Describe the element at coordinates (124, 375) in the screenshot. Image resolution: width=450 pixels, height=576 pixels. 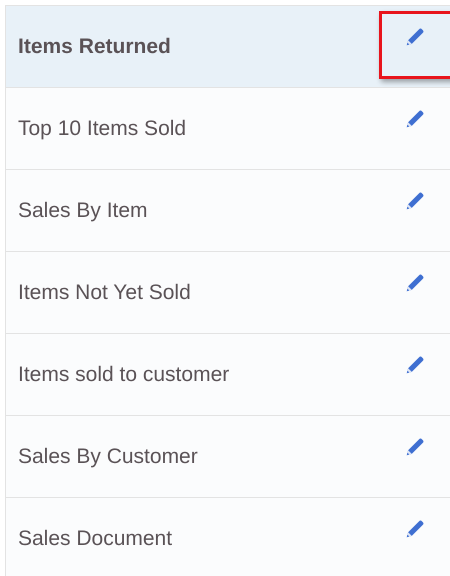
I see `item-label: Items sold to customer` at that location.